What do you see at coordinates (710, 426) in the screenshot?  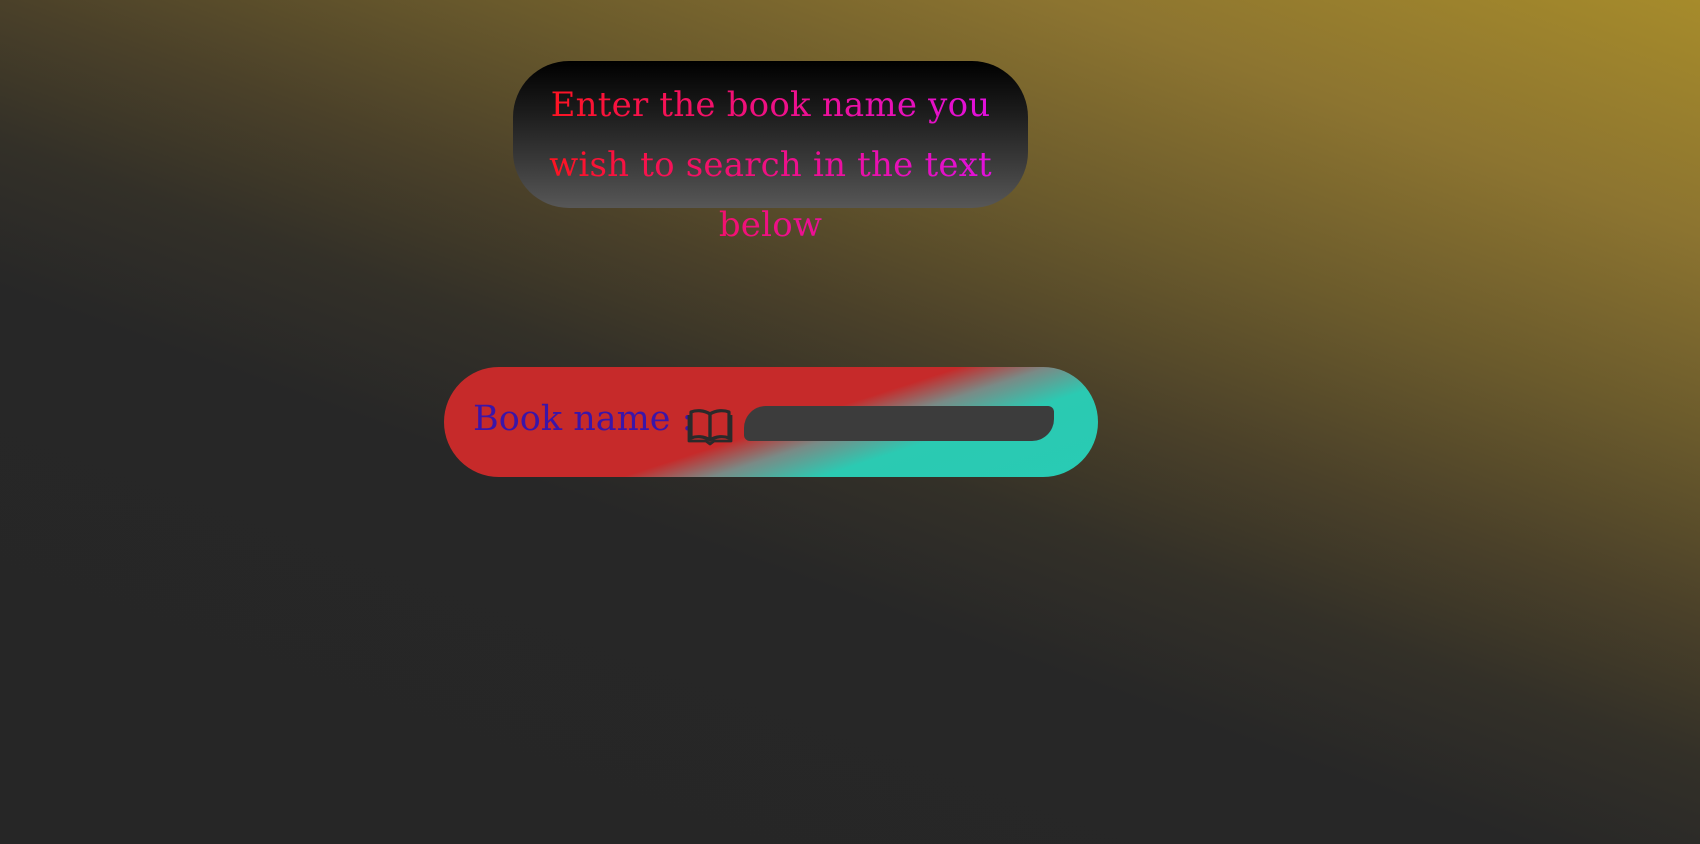 I see `book-open-icon` at bounding box center [710, 426].